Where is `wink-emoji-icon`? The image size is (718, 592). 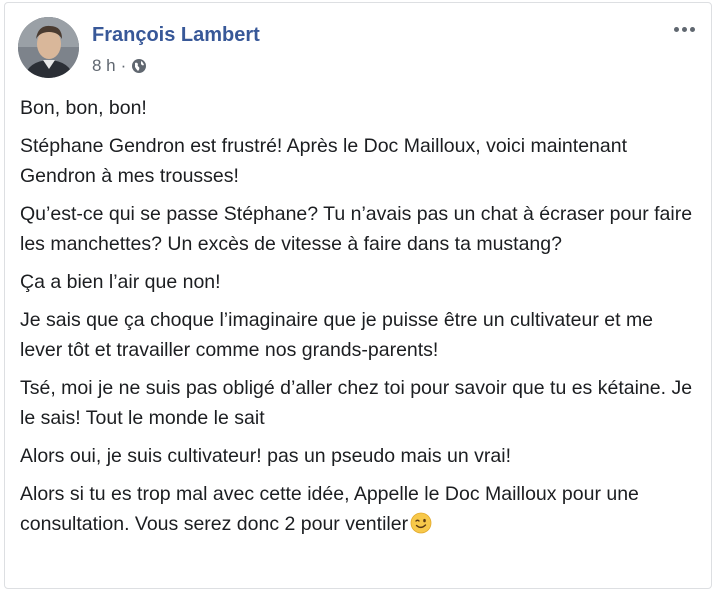
wink-emoji-icon is located at coordinates (421, 523).